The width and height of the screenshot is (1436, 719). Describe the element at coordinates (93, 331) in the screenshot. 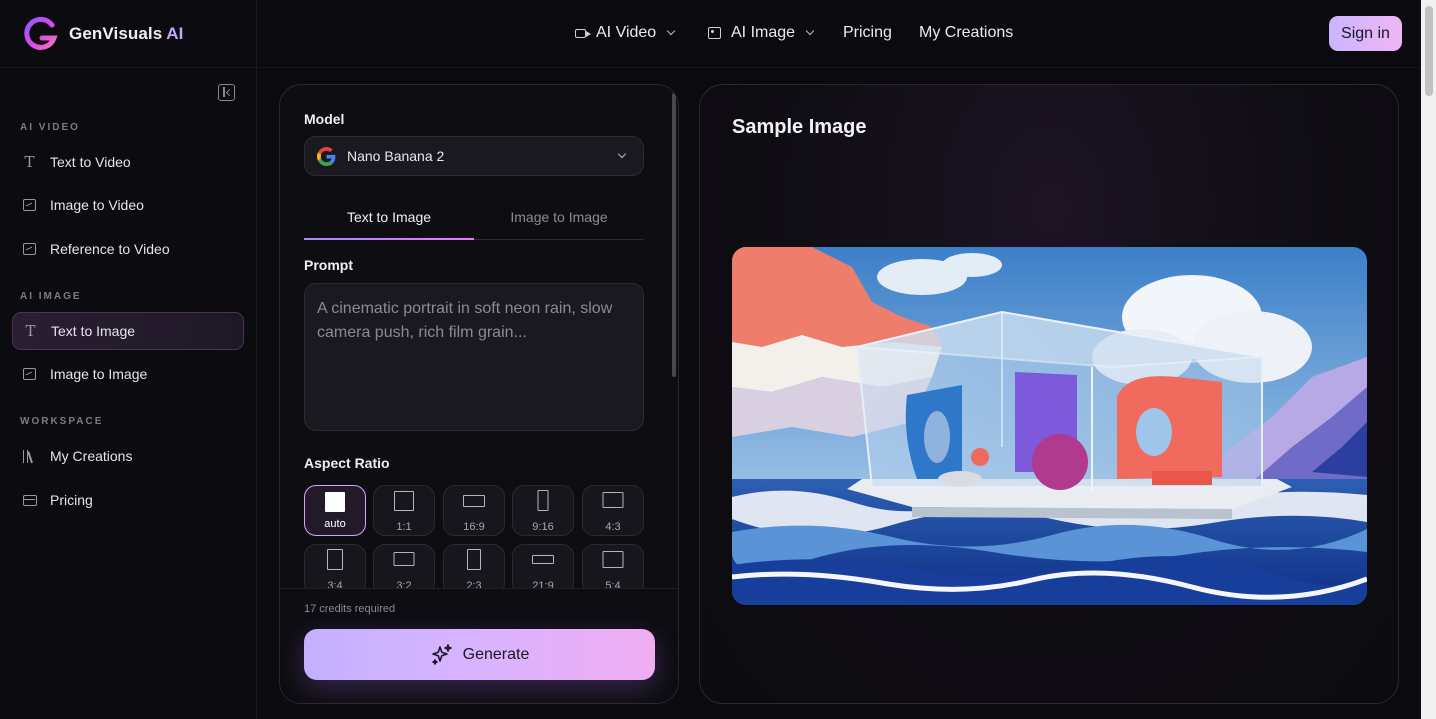

I see `sidebar-item-label: Text to Image` at that location.